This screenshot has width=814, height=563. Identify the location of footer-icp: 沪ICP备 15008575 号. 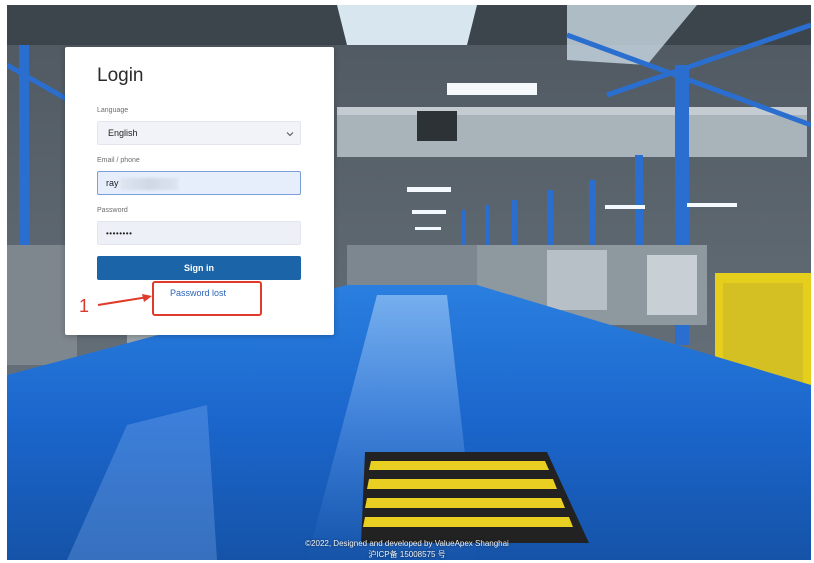
(407, 554).